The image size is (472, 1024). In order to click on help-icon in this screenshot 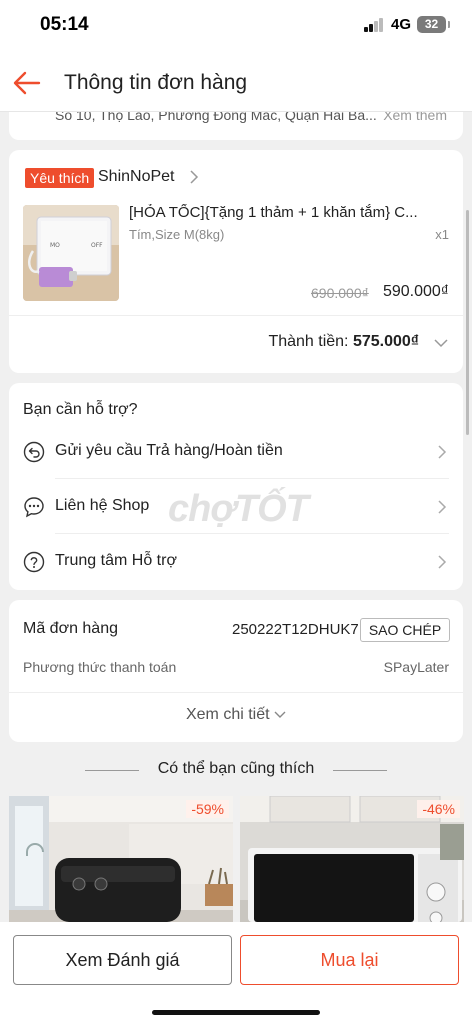, I will do `click(34, 562)`.